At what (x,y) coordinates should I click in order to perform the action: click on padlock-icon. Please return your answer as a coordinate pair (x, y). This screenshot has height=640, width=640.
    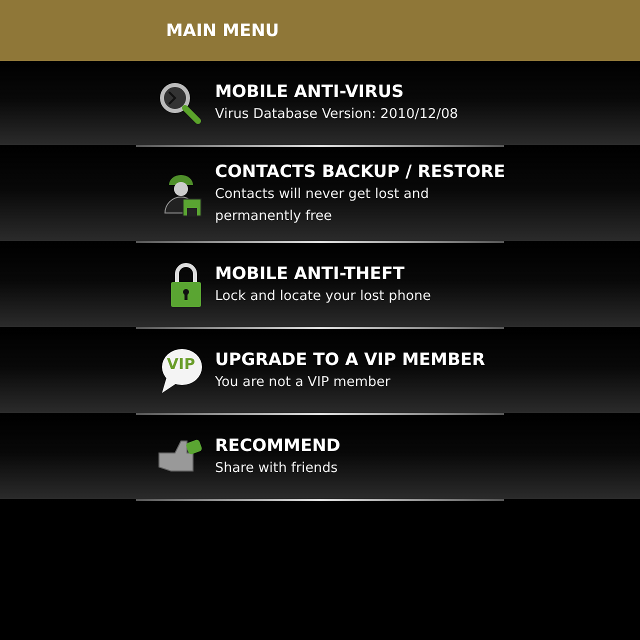
    Looking at the image, I should click on (186, 285).